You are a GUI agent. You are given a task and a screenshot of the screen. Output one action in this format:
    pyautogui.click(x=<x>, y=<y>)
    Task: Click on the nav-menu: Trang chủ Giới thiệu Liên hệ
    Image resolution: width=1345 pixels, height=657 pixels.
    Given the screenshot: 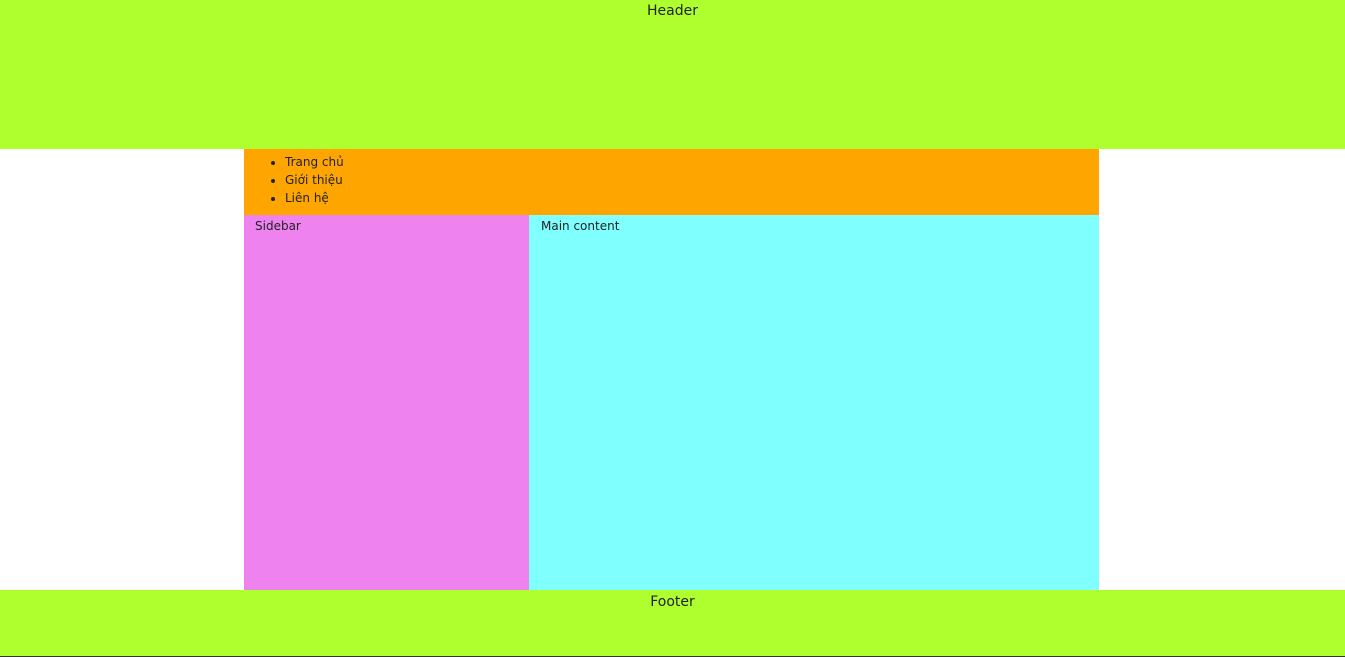 What is the action you would take?
    pyautogui.click(x=671, y=182)
    